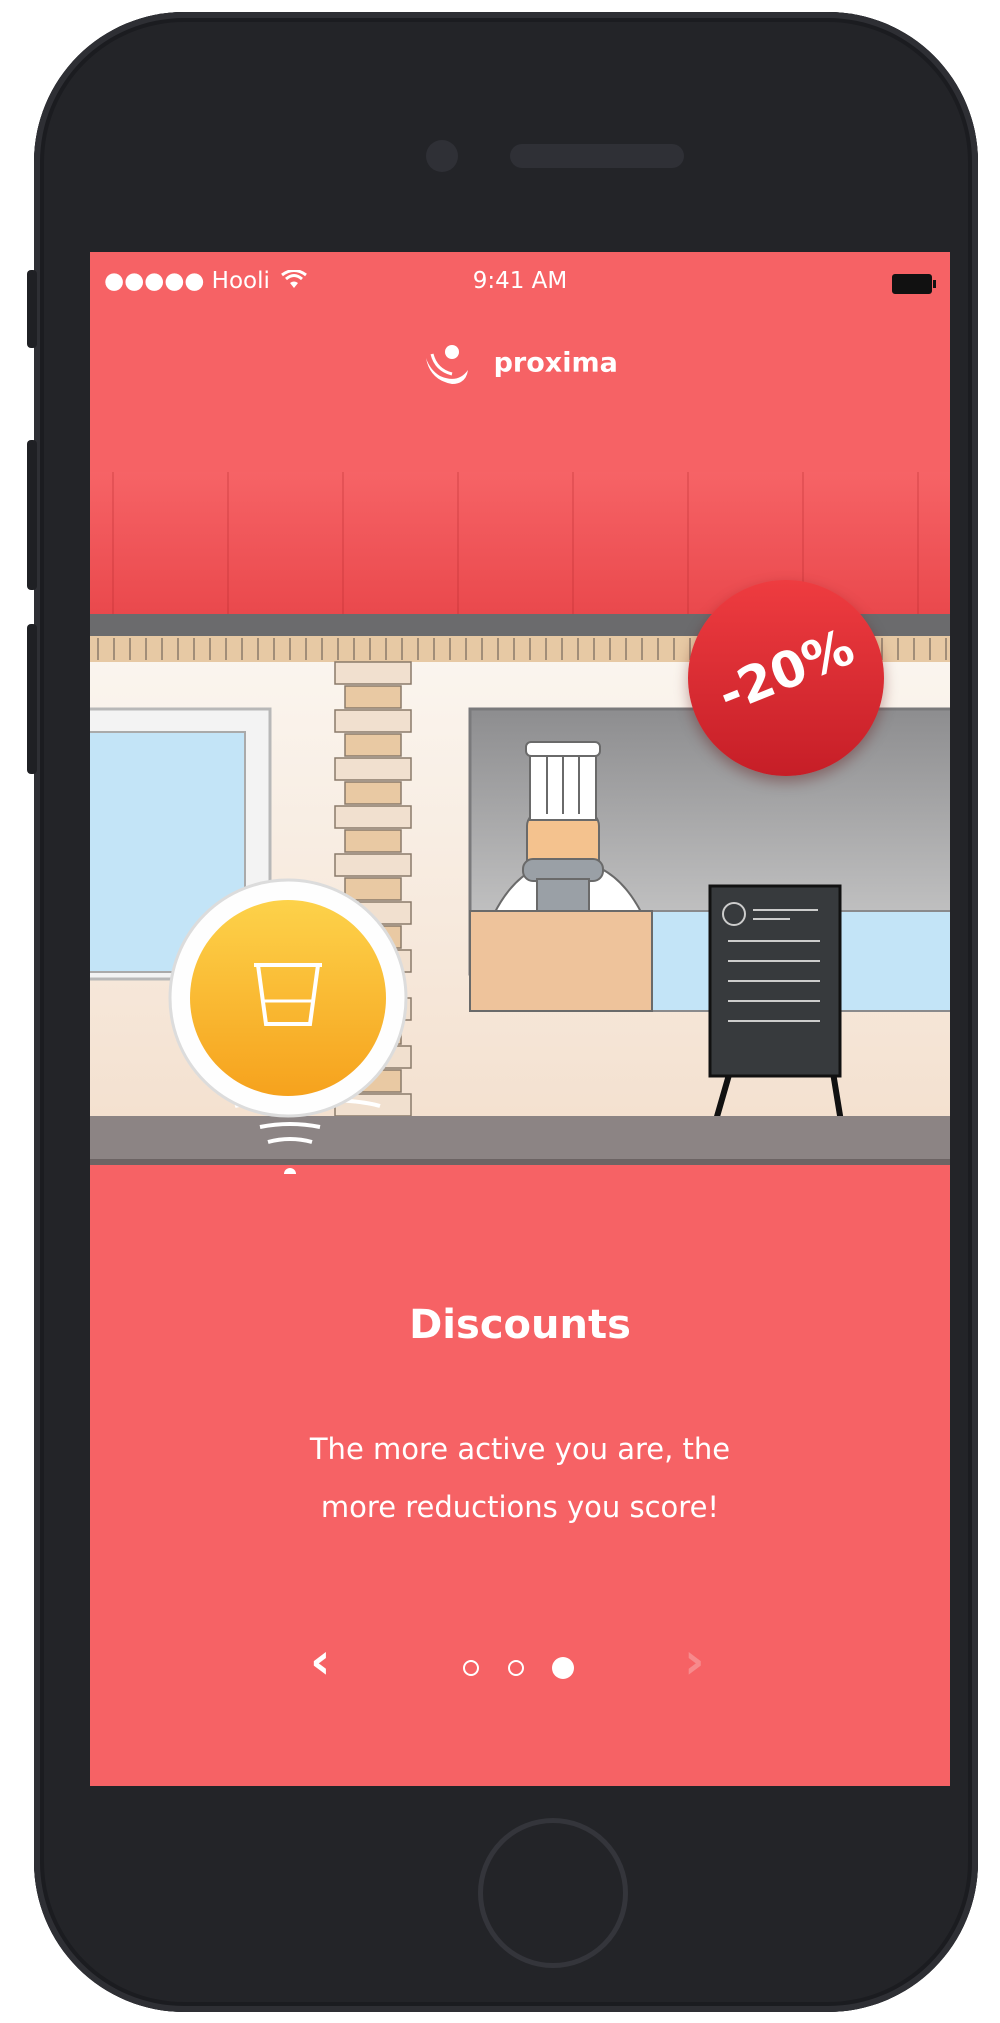 Image resolution: width=1000 pixels, height=2023 pixels. I want to click on discount-badge-label: -20%, so click(786, 671).